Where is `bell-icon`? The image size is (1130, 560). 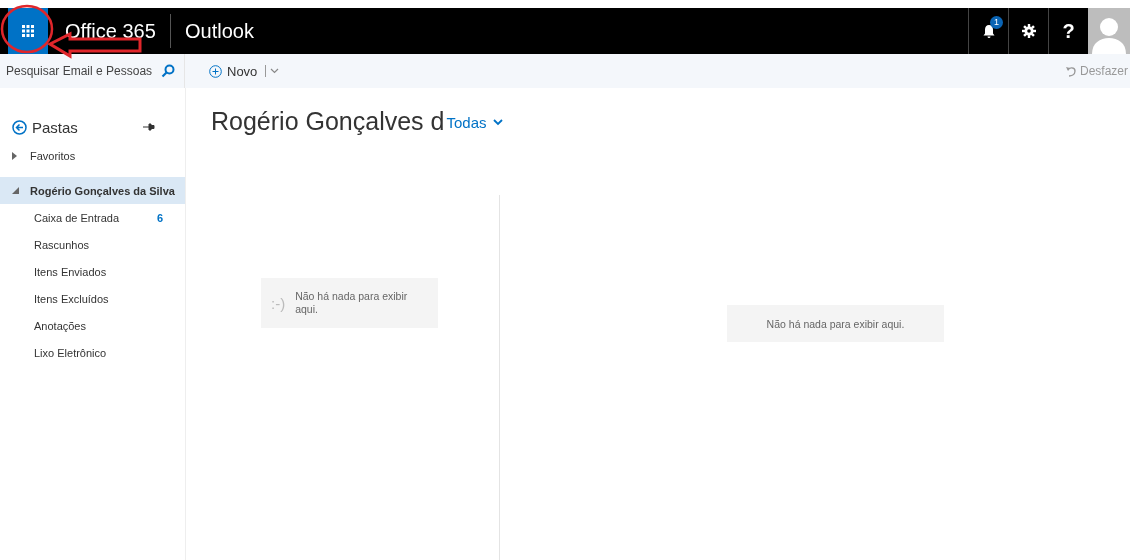 bell-icon is located at coordinates (988, 31).